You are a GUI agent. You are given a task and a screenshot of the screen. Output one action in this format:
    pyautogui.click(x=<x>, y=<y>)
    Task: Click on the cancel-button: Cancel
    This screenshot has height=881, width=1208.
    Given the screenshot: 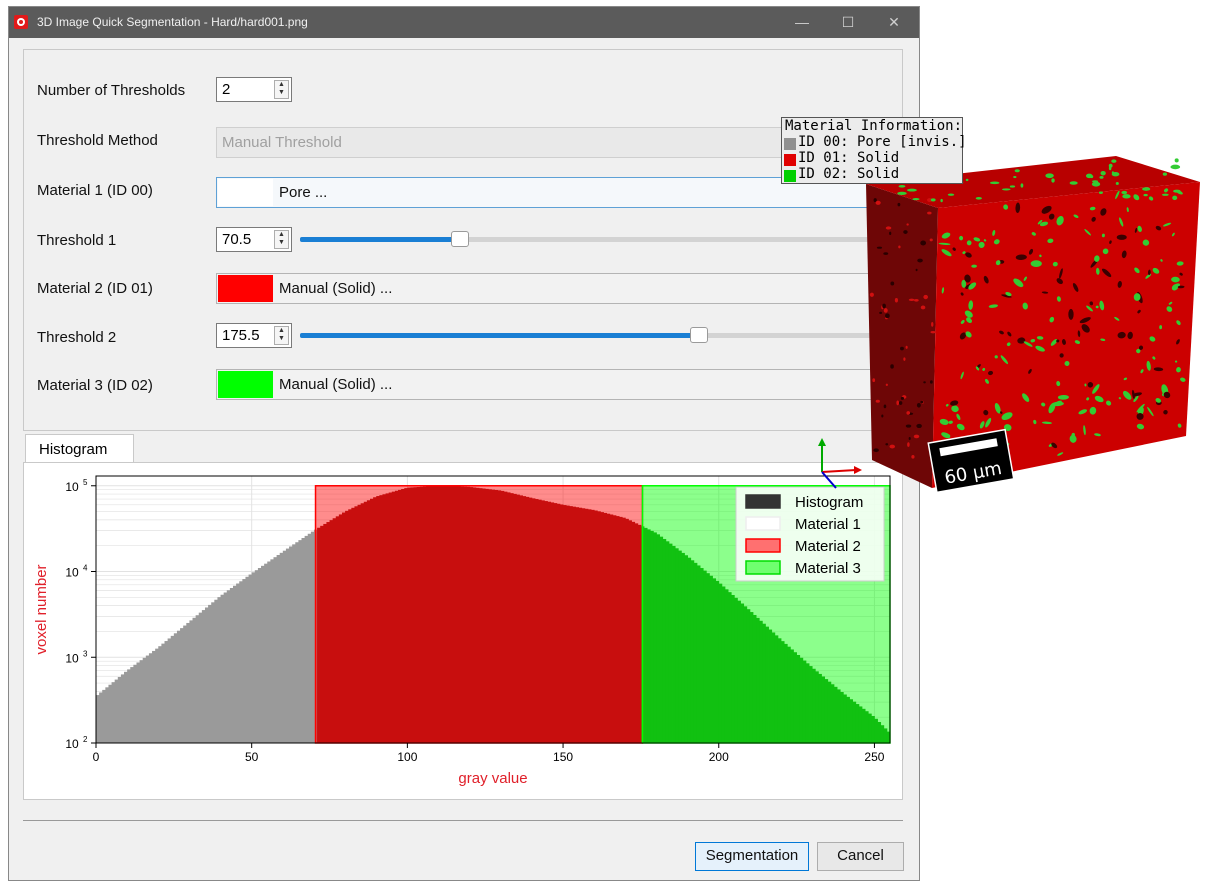 What is the action you would take?
    pyautogui.click(x=860, y=856)
    